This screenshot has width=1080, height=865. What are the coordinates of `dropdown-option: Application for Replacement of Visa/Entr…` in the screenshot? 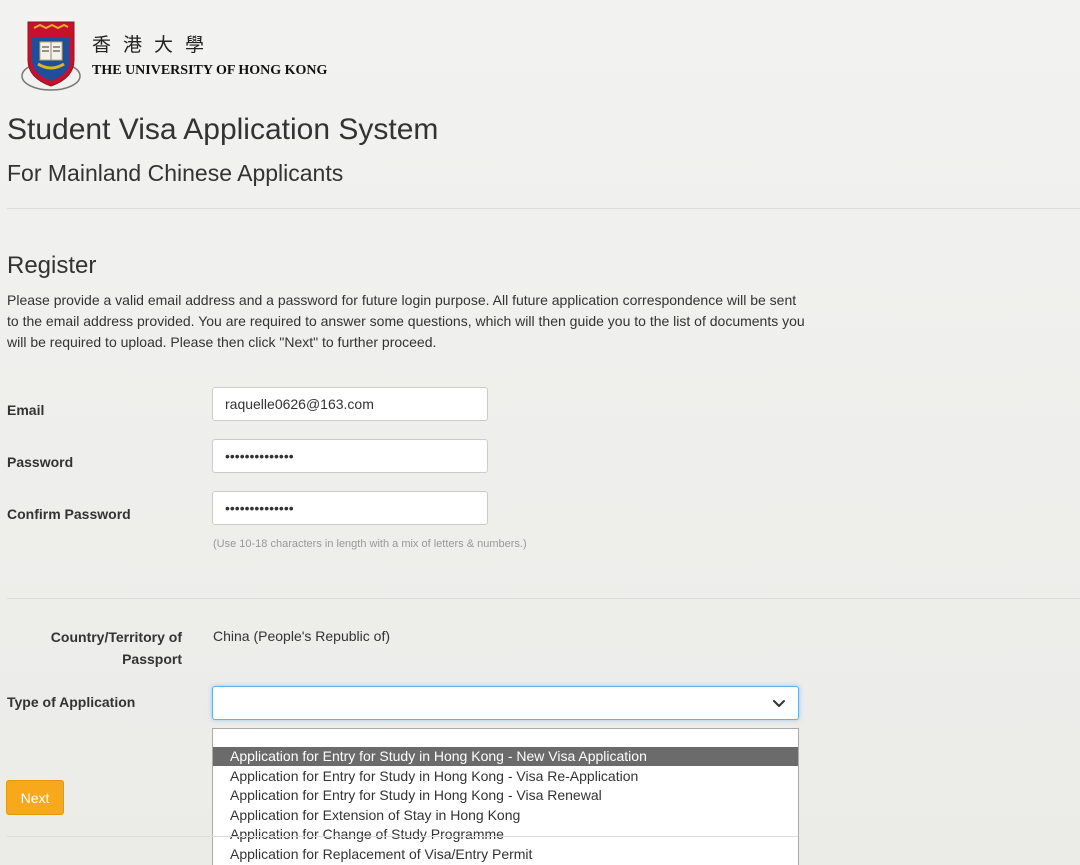 It's located at (505, 854).